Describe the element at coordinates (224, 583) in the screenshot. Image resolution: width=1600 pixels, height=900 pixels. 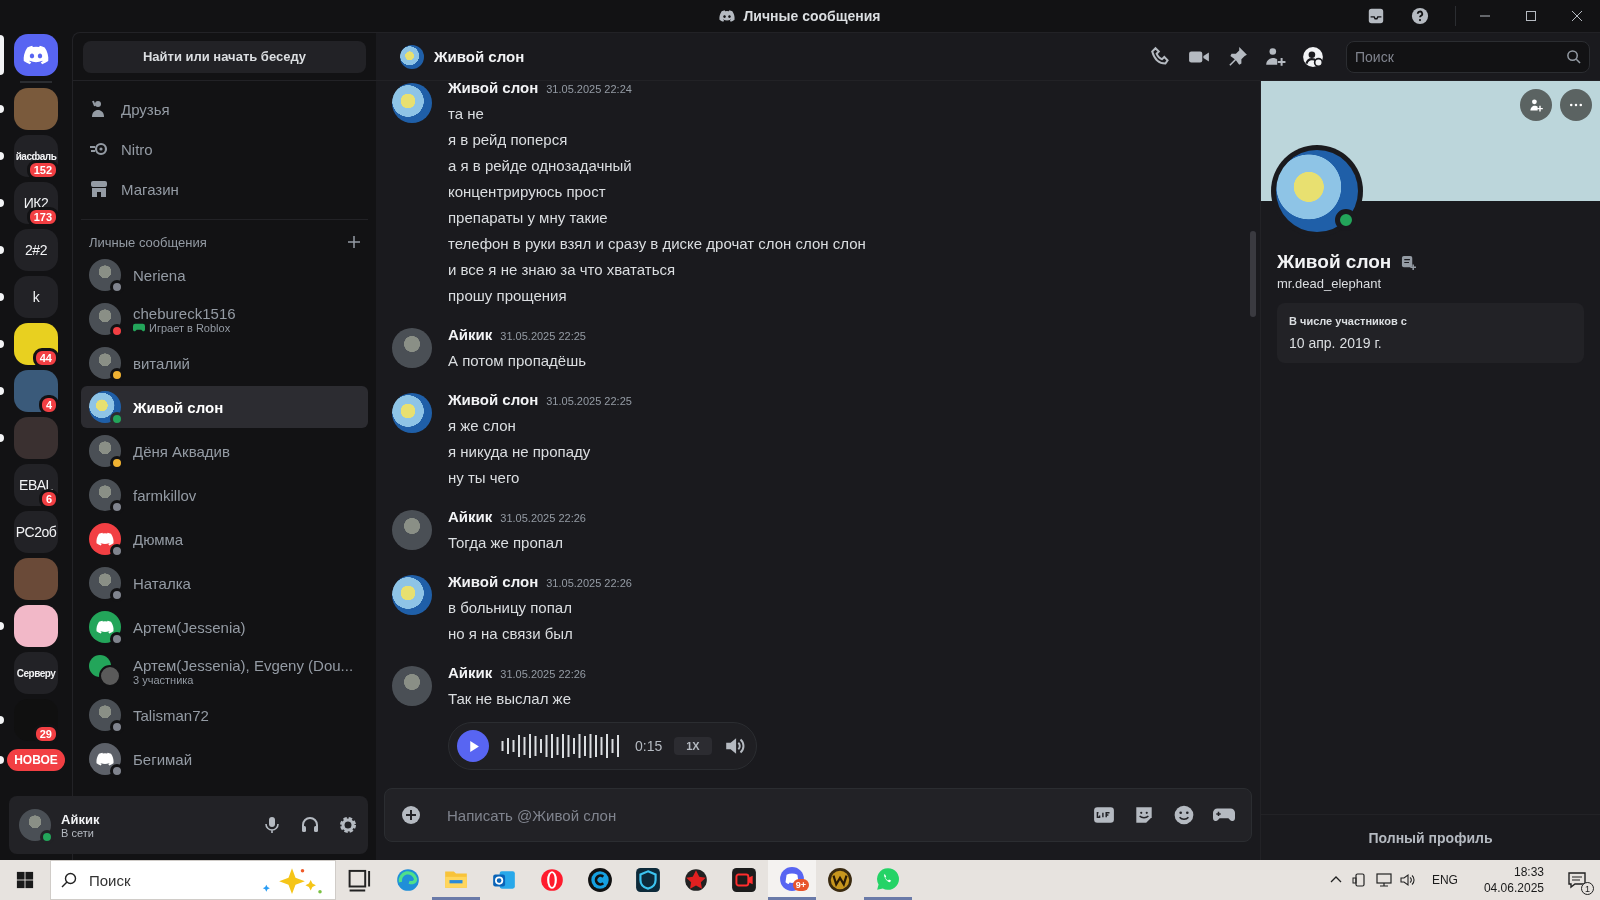
I see `direct-message-item: Наталка` at that location.